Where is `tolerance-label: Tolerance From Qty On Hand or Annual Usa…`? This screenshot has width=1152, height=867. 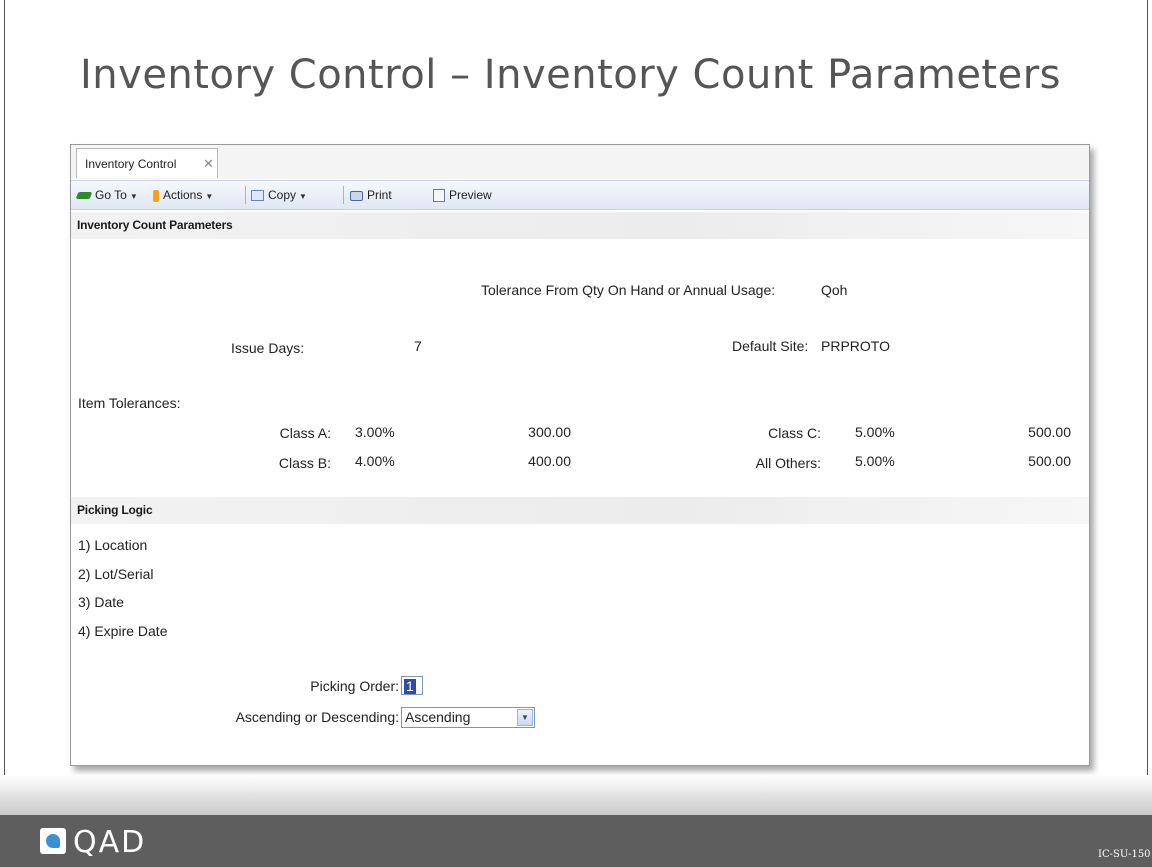 tolerance-label: Tolerance From Qty On Hand or Annual Usa… is located at coordinates (628, 290).